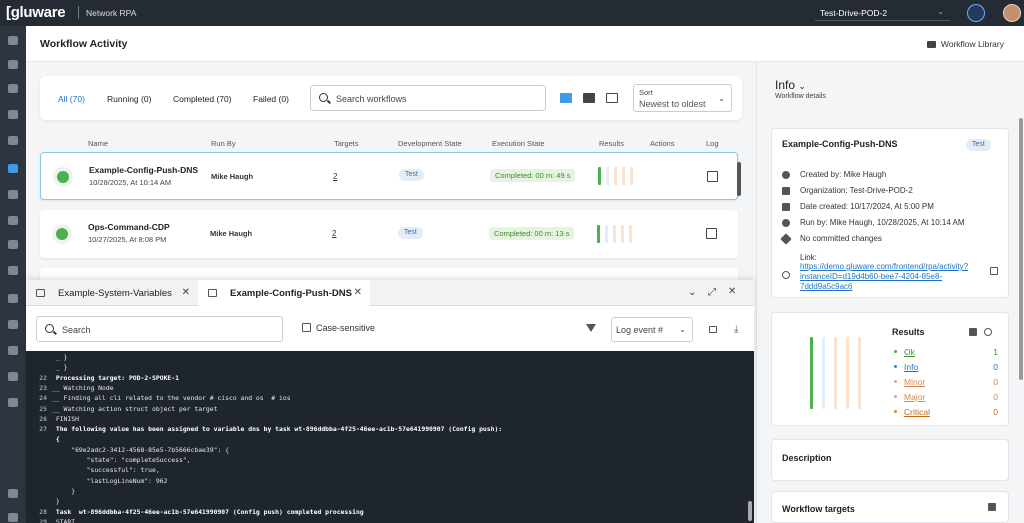 This screenshot has width=1024, height=523. Describe the element at coordinates (973, 332) in the screenshot. I see `bar-chart-icon` at that location.